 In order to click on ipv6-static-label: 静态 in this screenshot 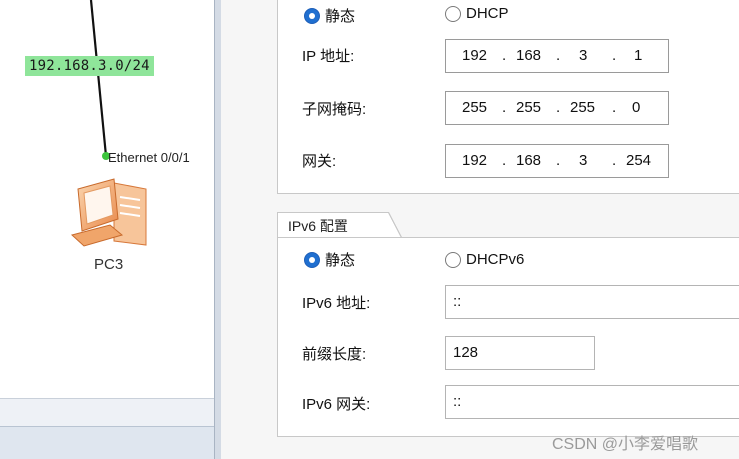, I will do `click(340, 260)`.